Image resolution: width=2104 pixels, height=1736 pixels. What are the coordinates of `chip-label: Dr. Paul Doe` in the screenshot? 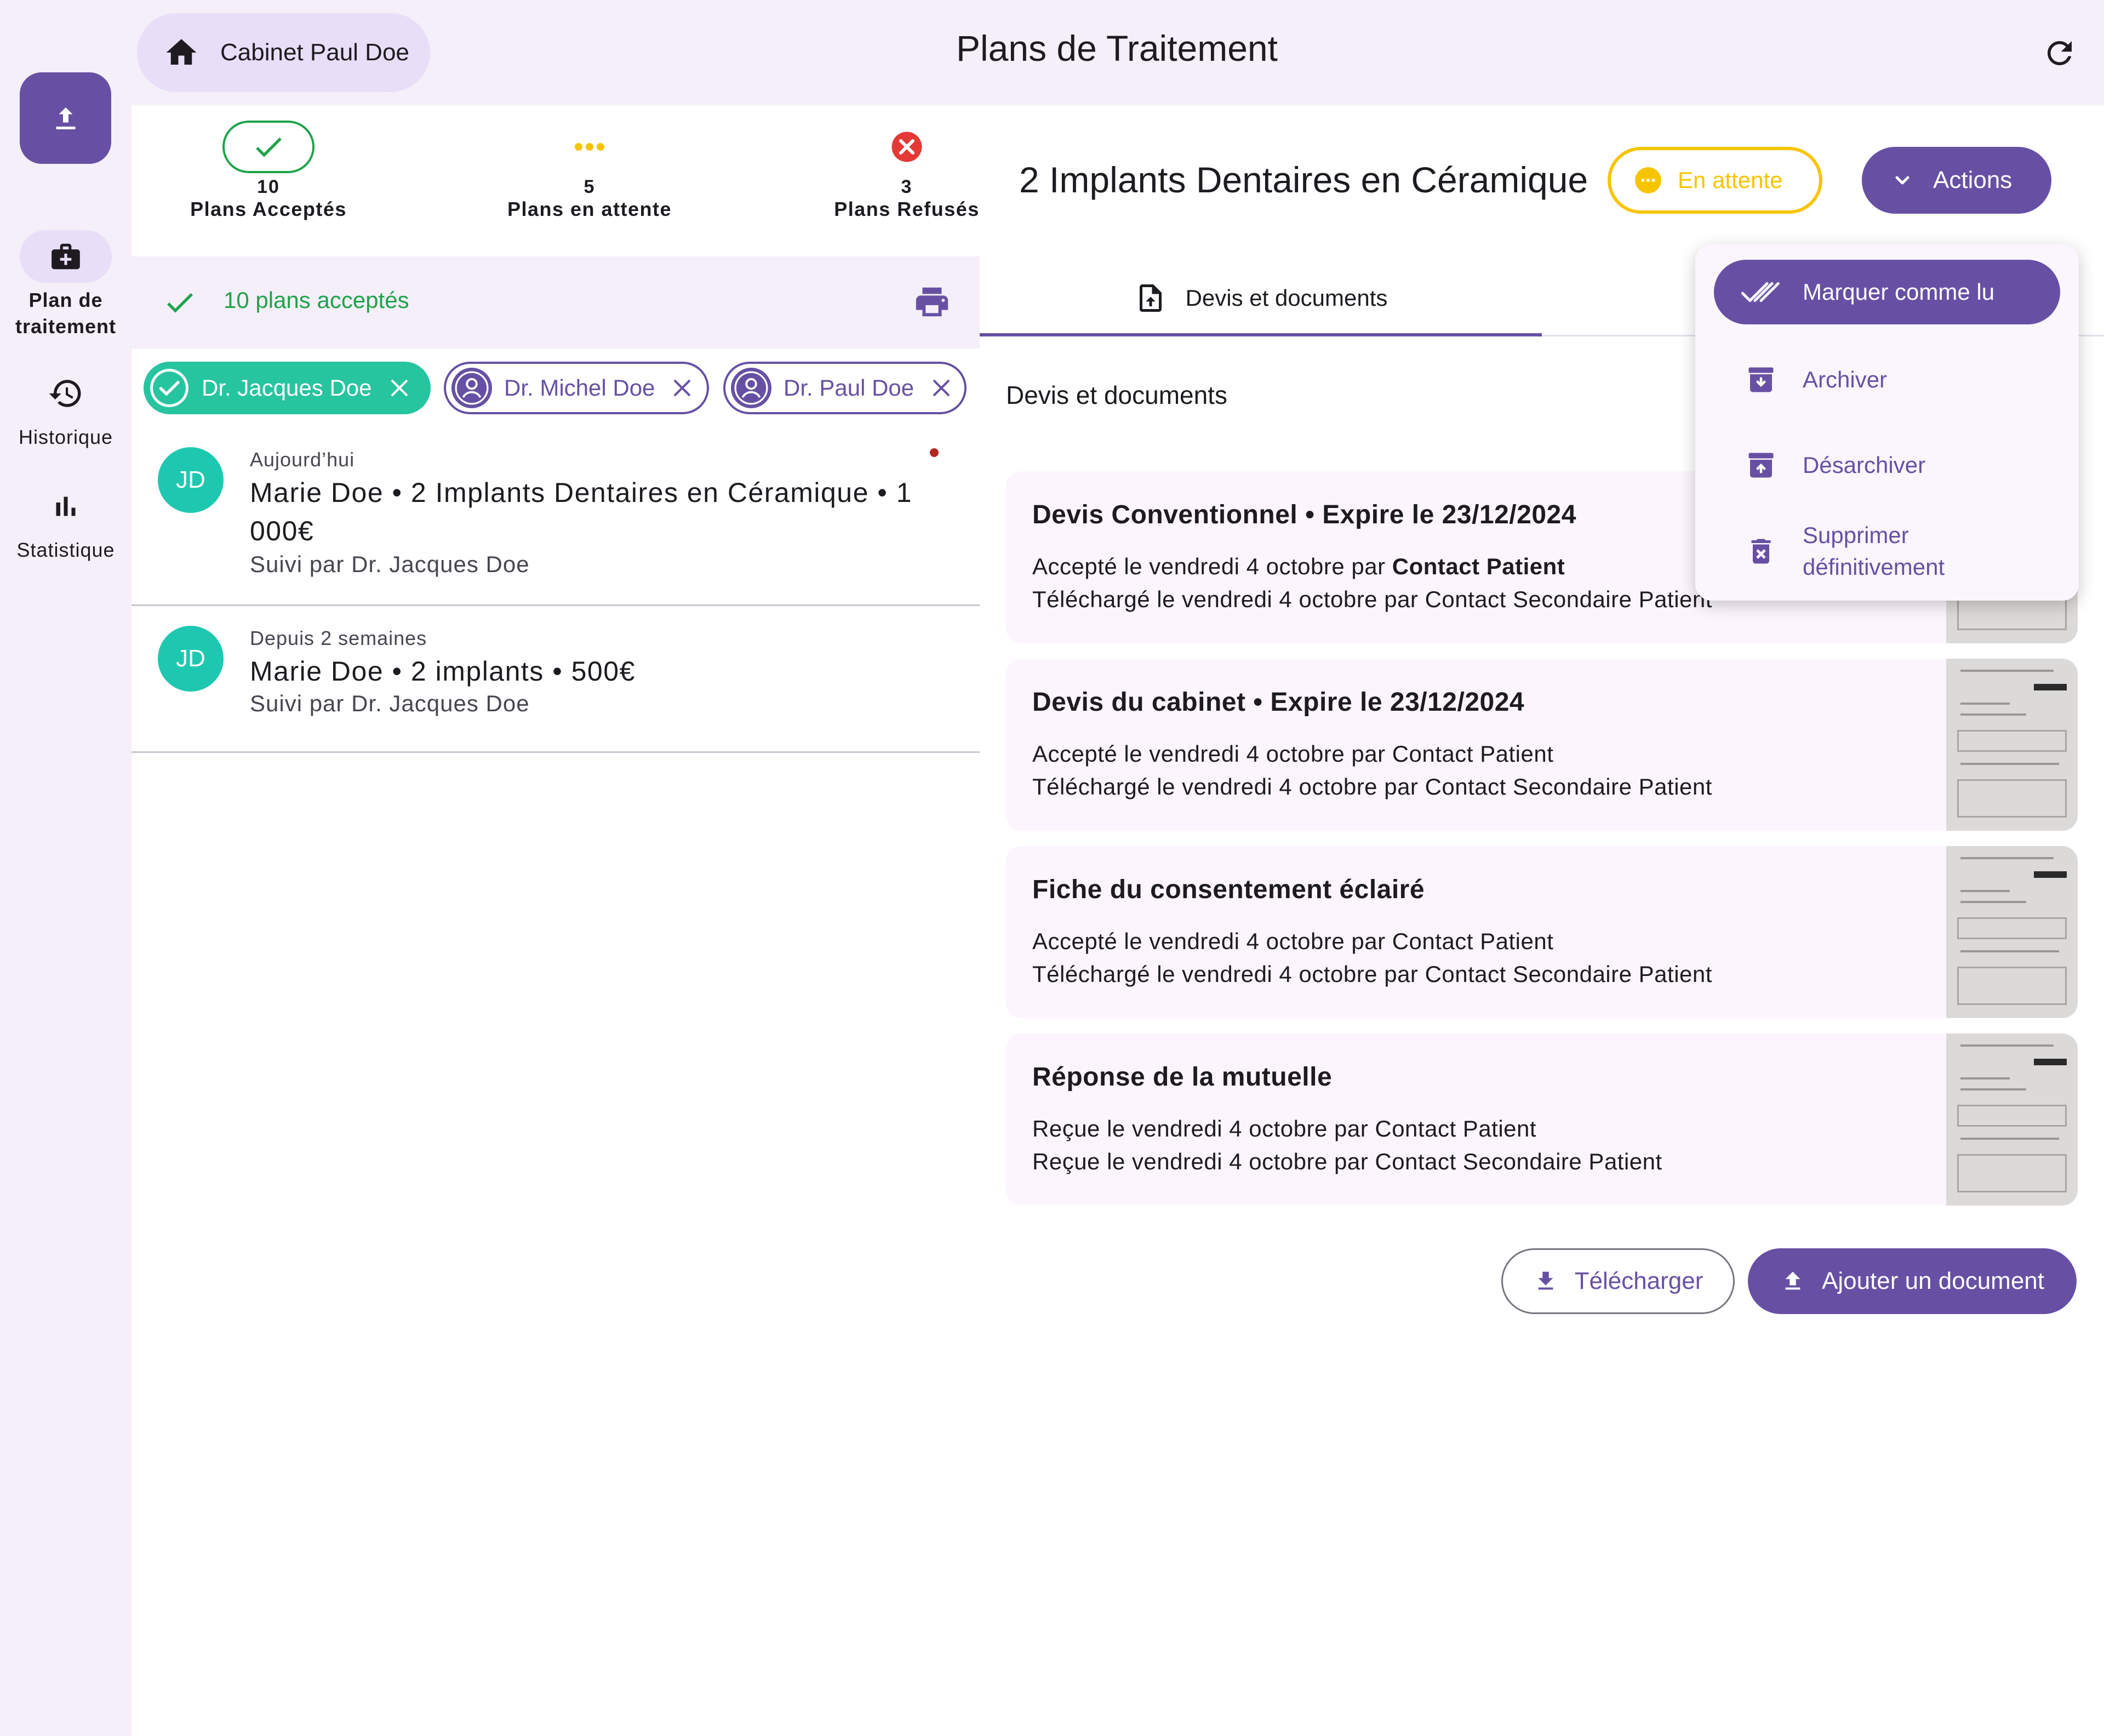 It's located at (849, 388).